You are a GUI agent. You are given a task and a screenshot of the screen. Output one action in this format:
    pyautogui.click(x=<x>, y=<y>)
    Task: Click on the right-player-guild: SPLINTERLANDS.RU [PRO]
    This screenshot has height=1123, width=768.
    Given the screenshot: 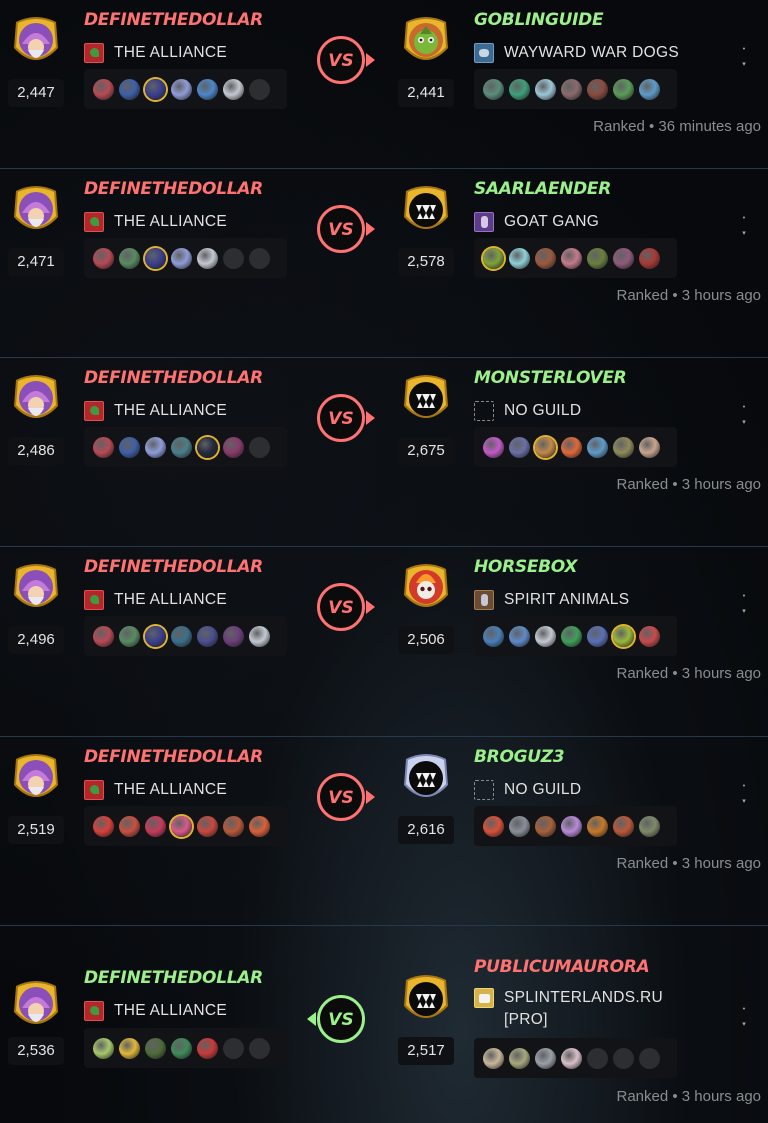 What is the action you would take?
    pyautogui.click(x=576, y=1009)
    